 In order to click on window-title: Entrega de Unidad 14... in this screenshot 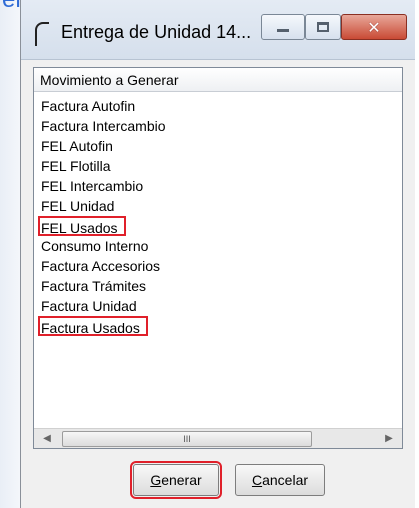, I will do `click(156, 32)`.